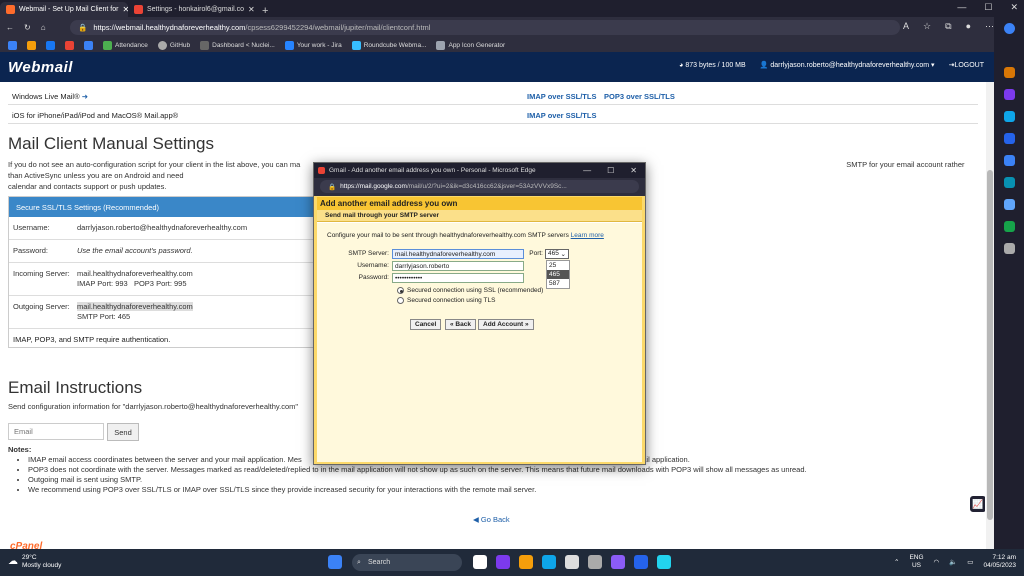  What do you see at coordinates (265, 11) in the screenshot?
I see `new-tab-button: +` at bounding box center [265, 11].